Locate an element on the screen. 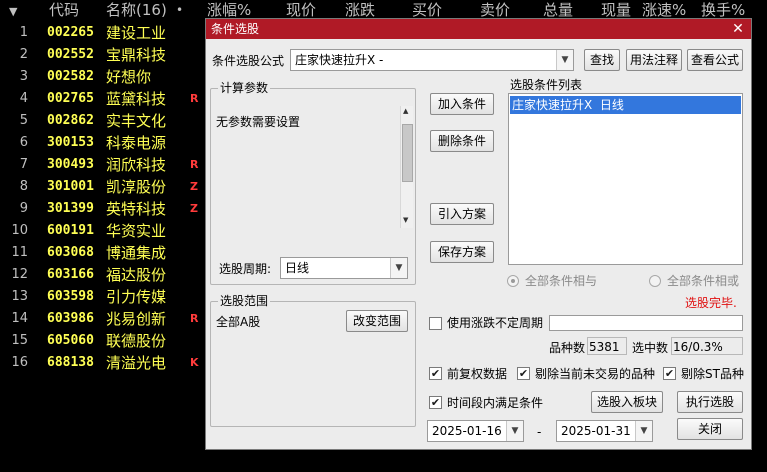  status-text: 选股完毕. is located at coordinates (711, 303).